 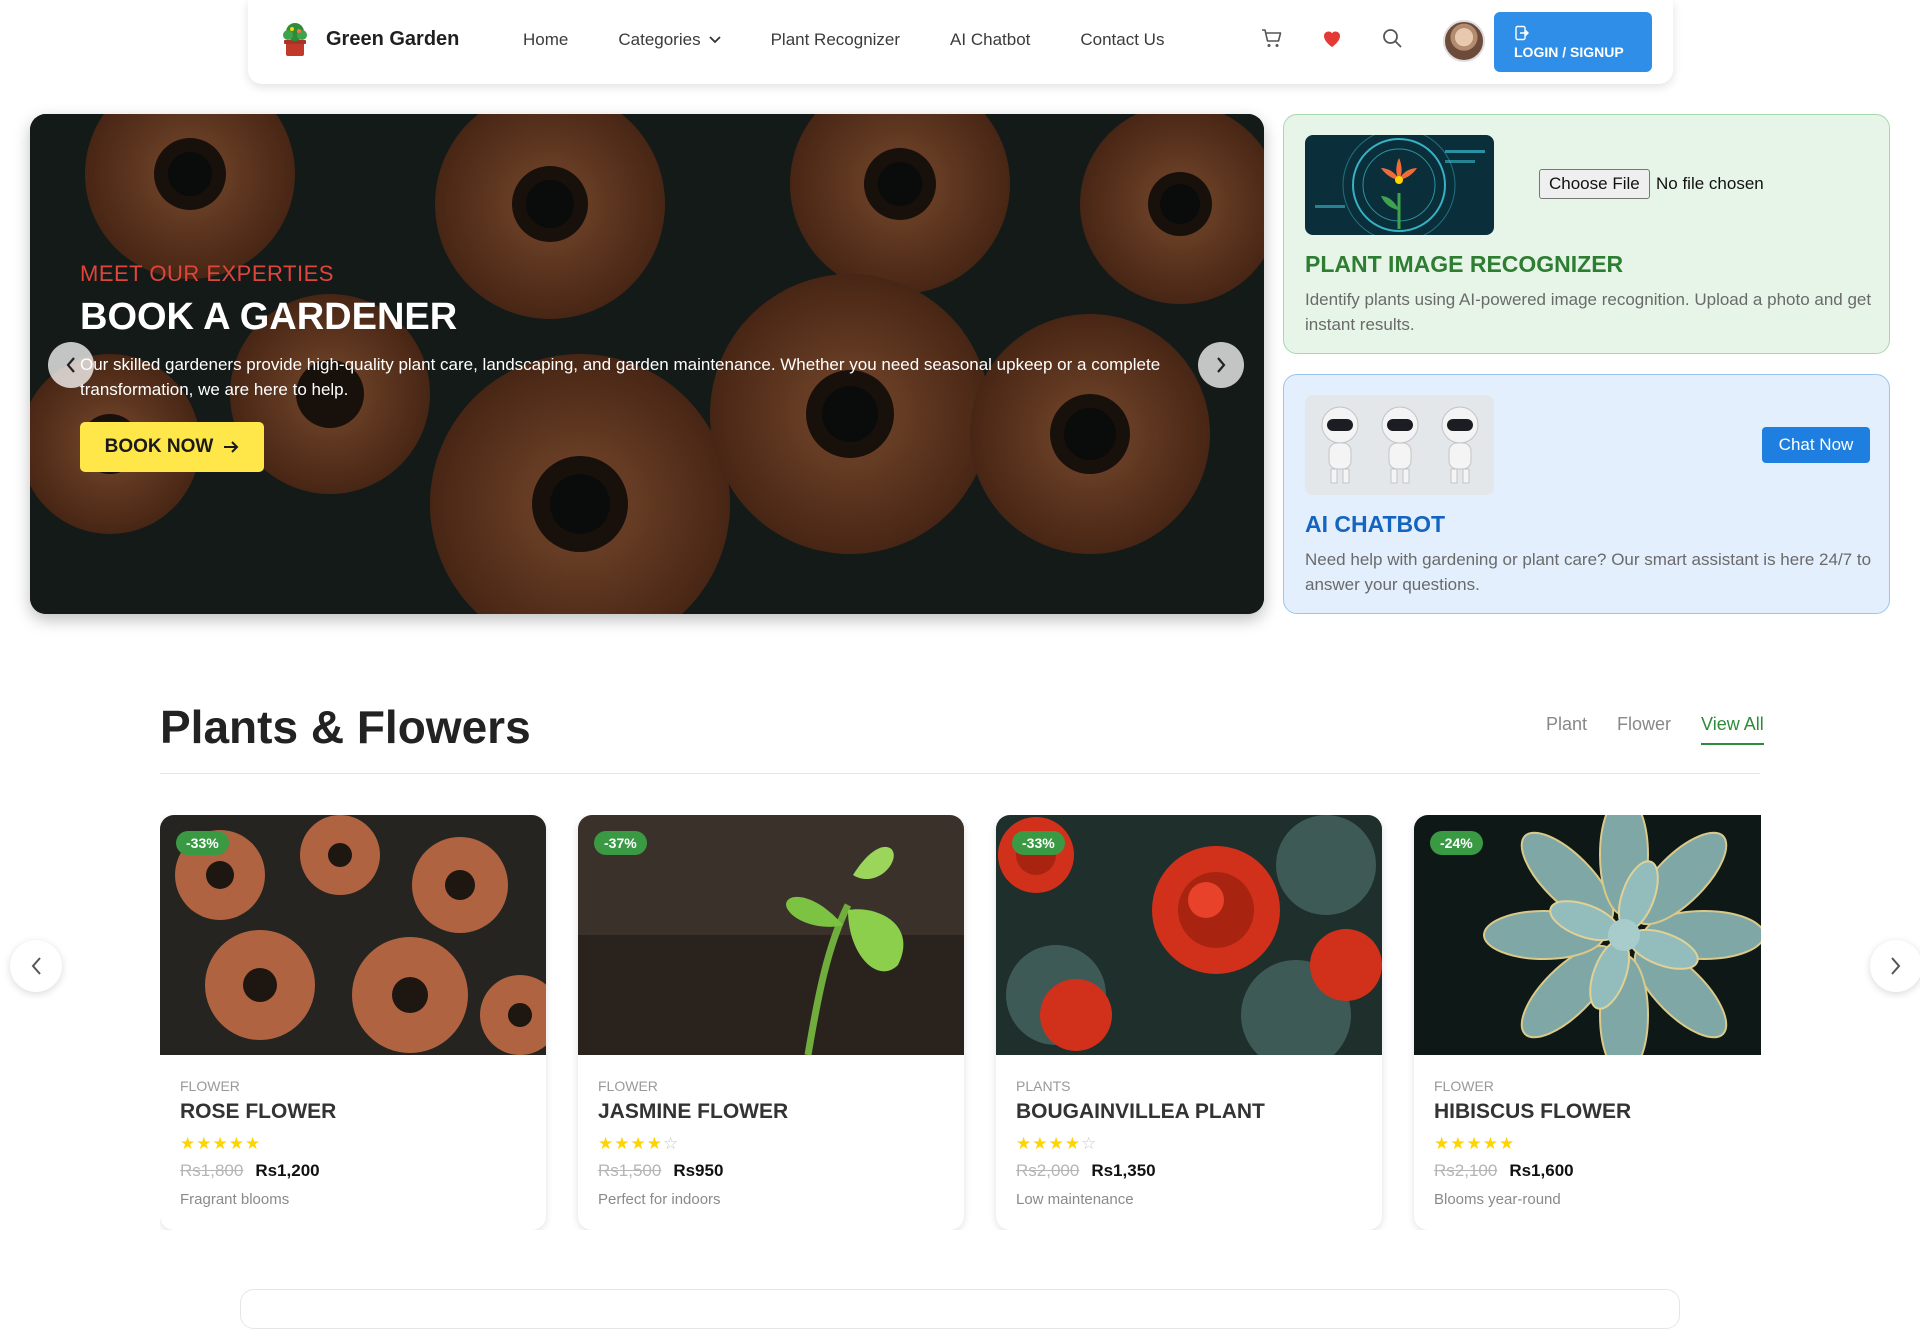 What do you see at coordinates (345, 727) in the screenshot?
I see `section-title: Plants & Flowers` at bounding box center [345, 727].